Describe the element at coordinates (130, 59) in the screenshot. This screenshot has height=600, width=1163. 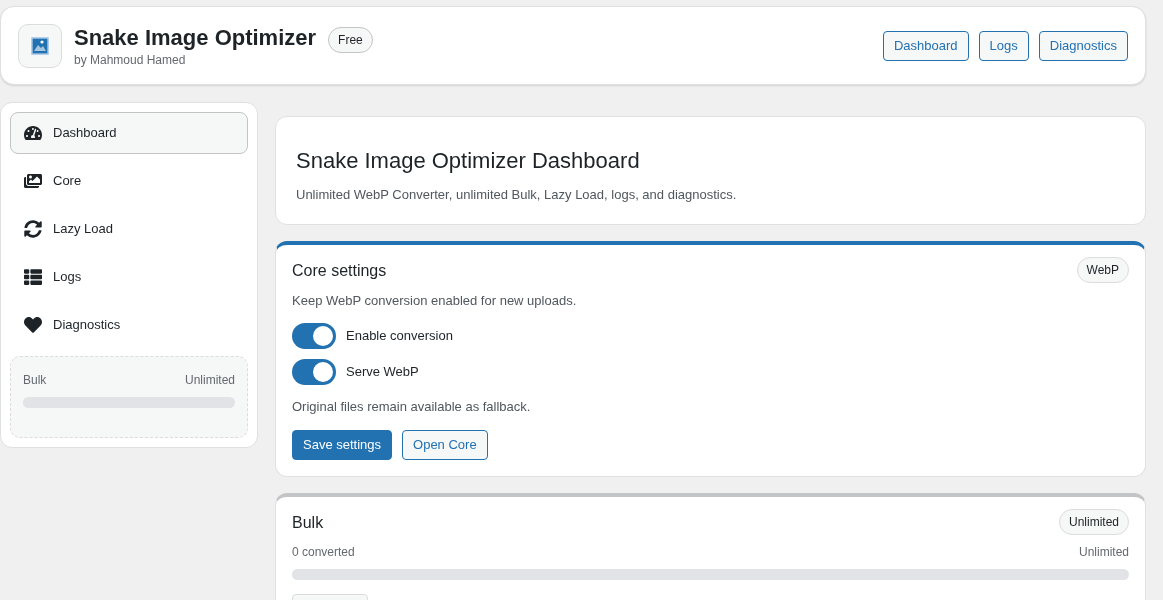
I see `author-byline: by Mahmoud Hamed` at that location.